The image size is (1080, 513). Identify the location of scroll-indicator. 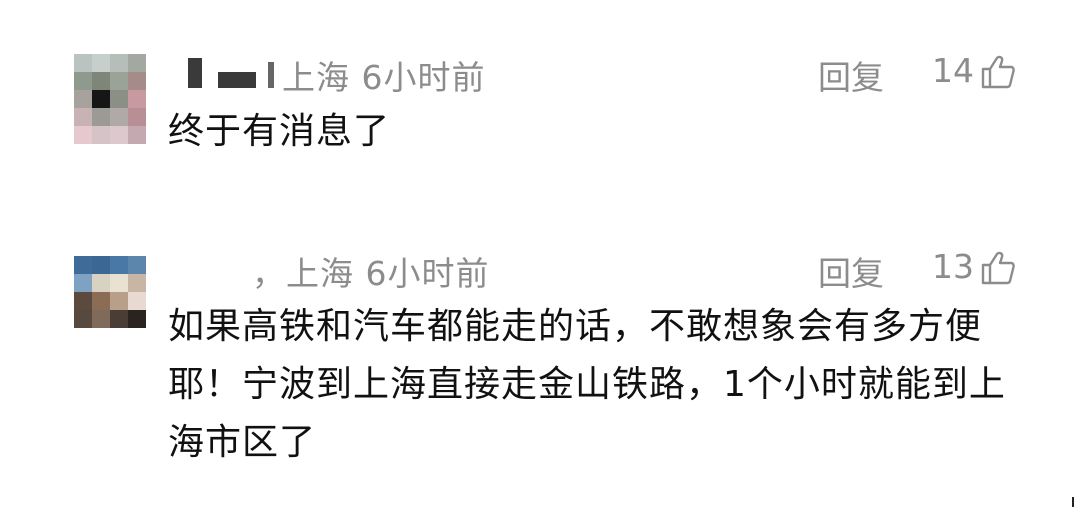
(1073, 502).